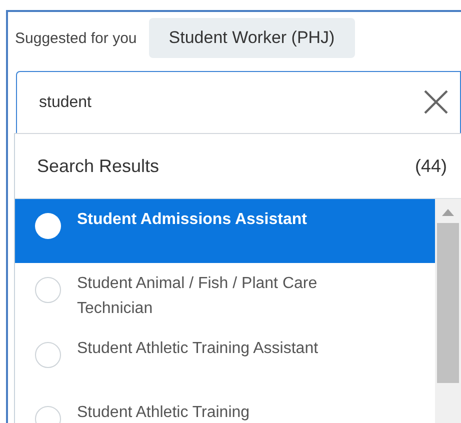  I want to click on results-title: Search Results, so click(98, 166).